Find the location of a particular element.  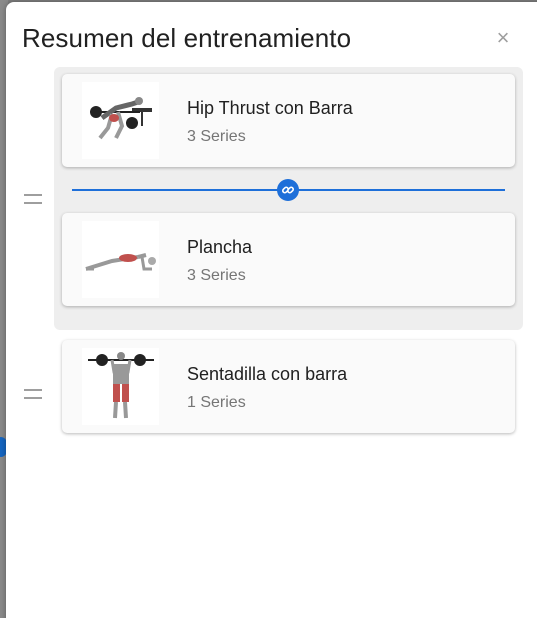

exercise-sets: 1 Series is located at coordinates (216, 402).